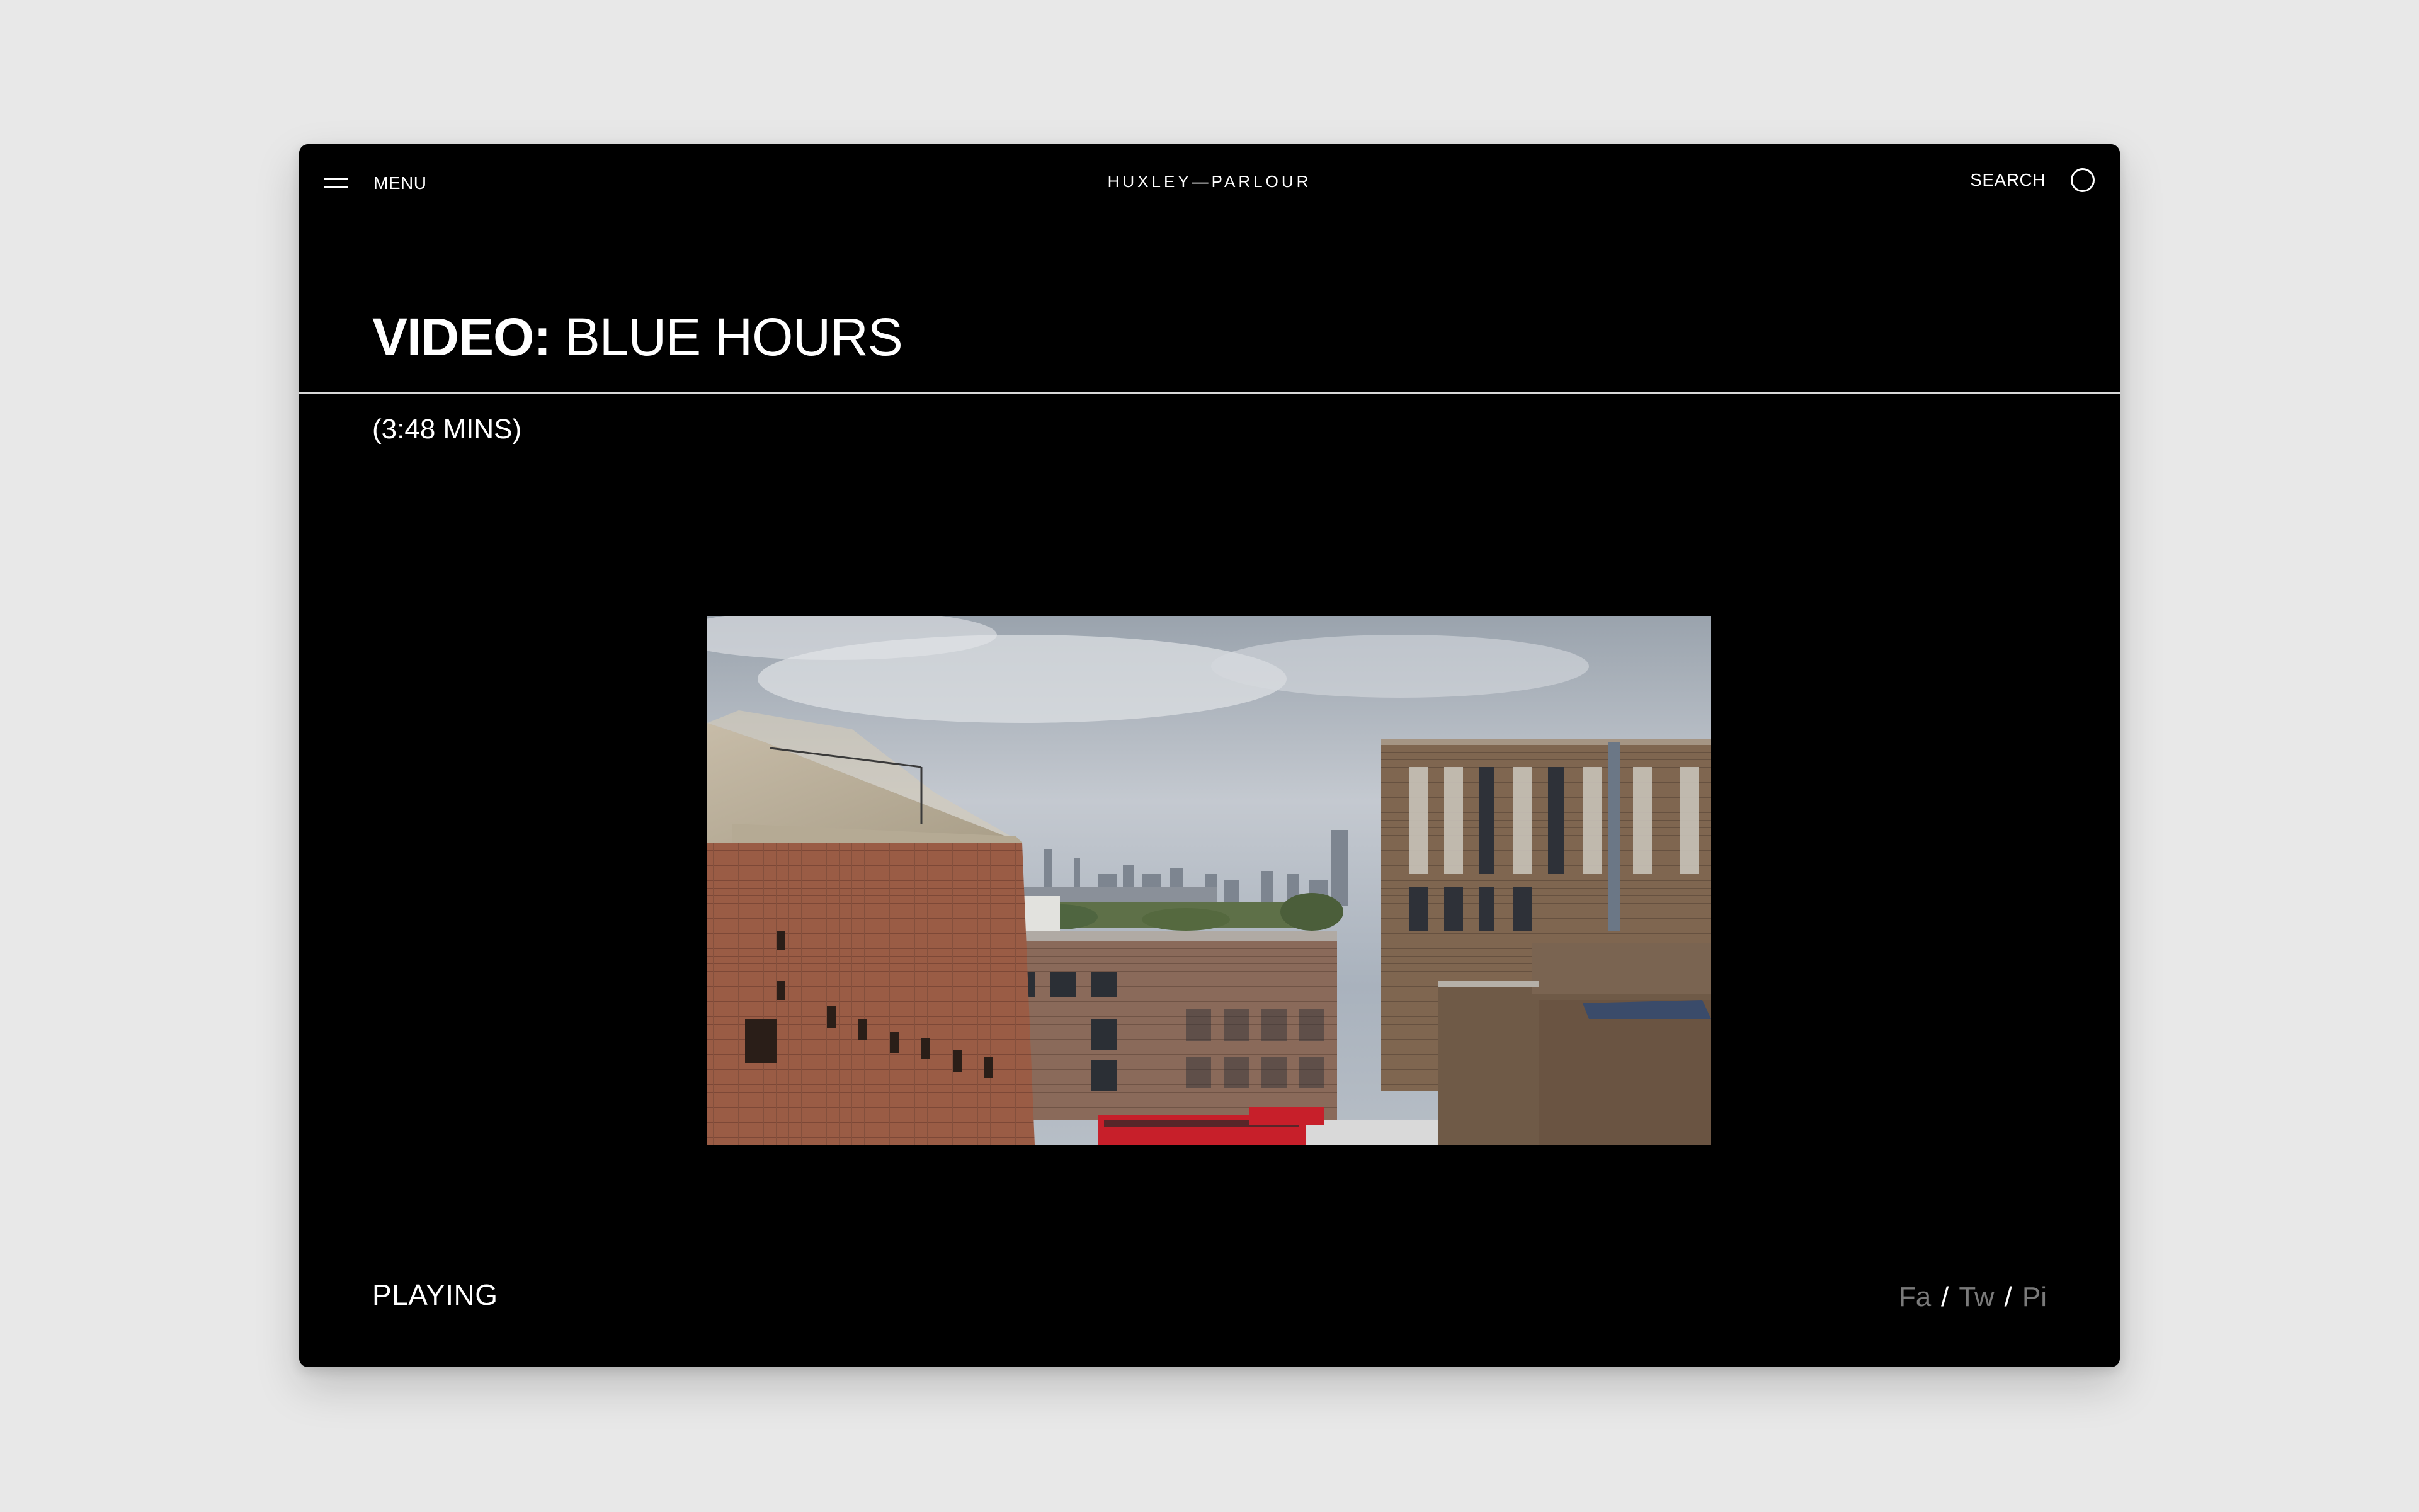 Image resolution: width=2419 pixels, height=1512 pixels. What do you see at coordinates (2034, 1297) in the screenshot?
I see `share-pinterest-link: Pi` at bounding box center [2034, 1297].